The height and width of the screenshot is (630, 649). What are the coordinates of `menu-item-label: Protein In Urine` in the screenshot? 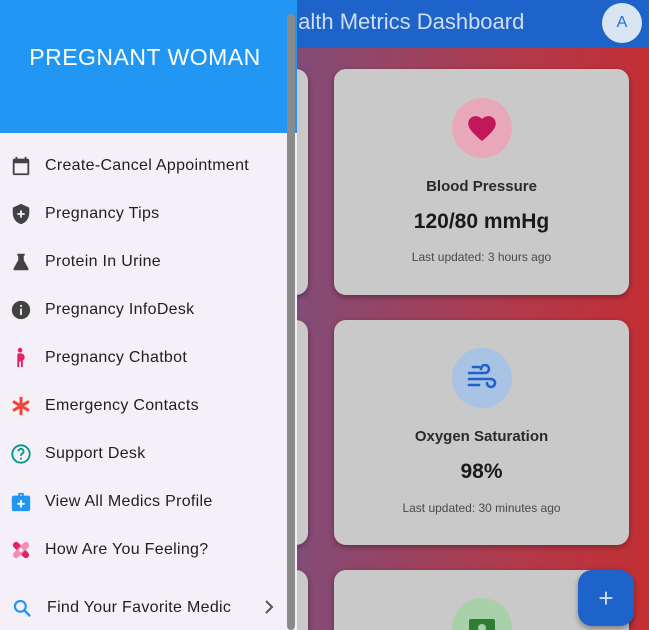 It's located at (103, 261).